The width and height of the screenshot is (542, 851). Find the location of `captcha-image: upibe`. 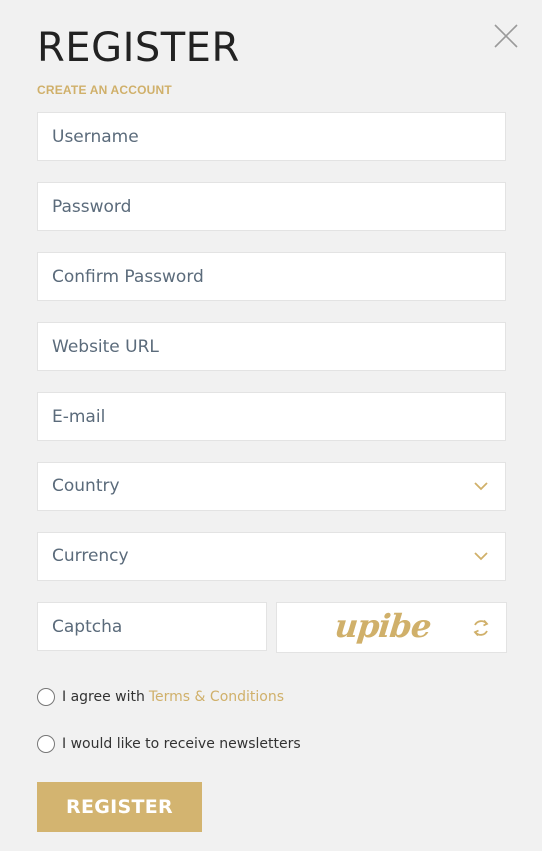

captcha-image: upibe is located at coordinates (391, 627).